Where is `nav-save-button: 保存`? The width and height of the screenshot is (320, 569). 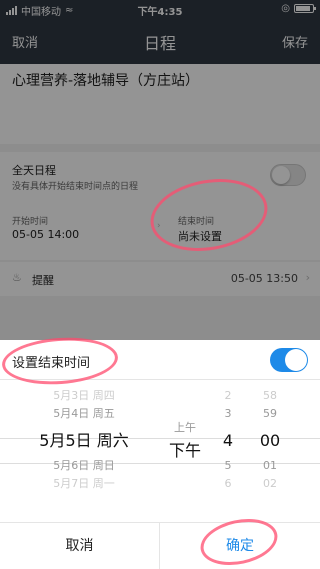 nav-save-button: 保存 is located at coordinates (295, 41).